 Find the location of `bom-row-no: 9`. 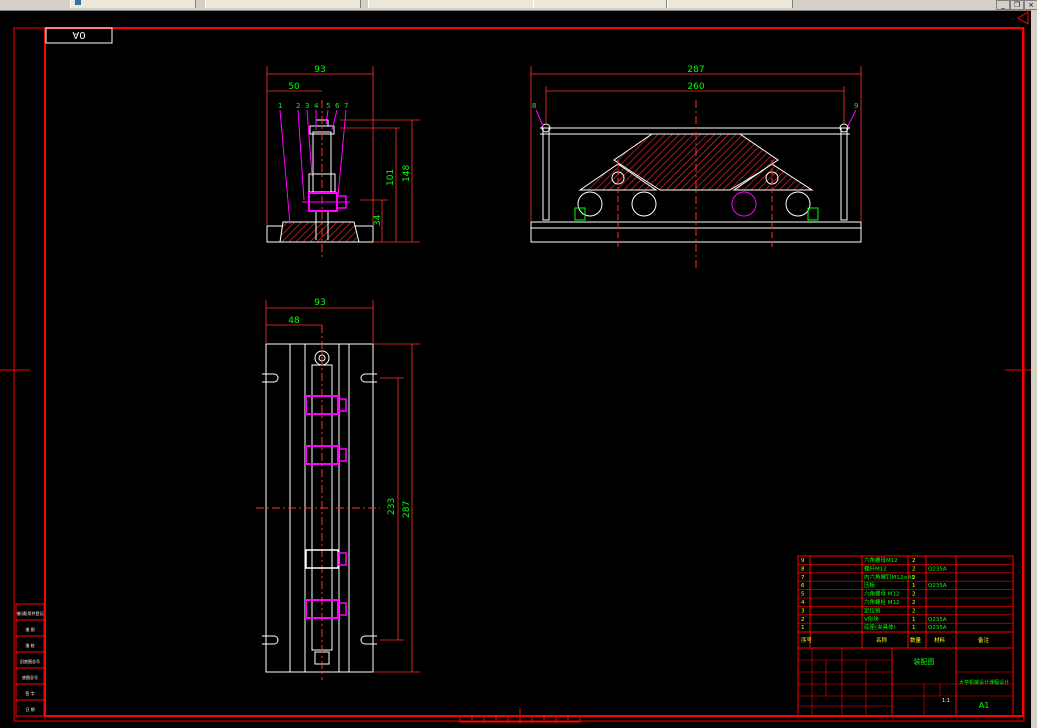

bom-row-no: 9 is located at coordinates (803, 561).